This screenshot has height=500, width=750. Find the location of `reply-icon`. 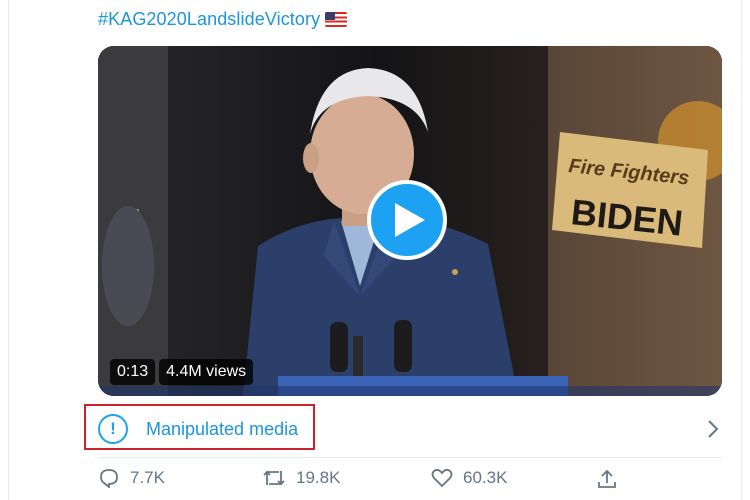

reply-icon is located at coordinates (109, 478).